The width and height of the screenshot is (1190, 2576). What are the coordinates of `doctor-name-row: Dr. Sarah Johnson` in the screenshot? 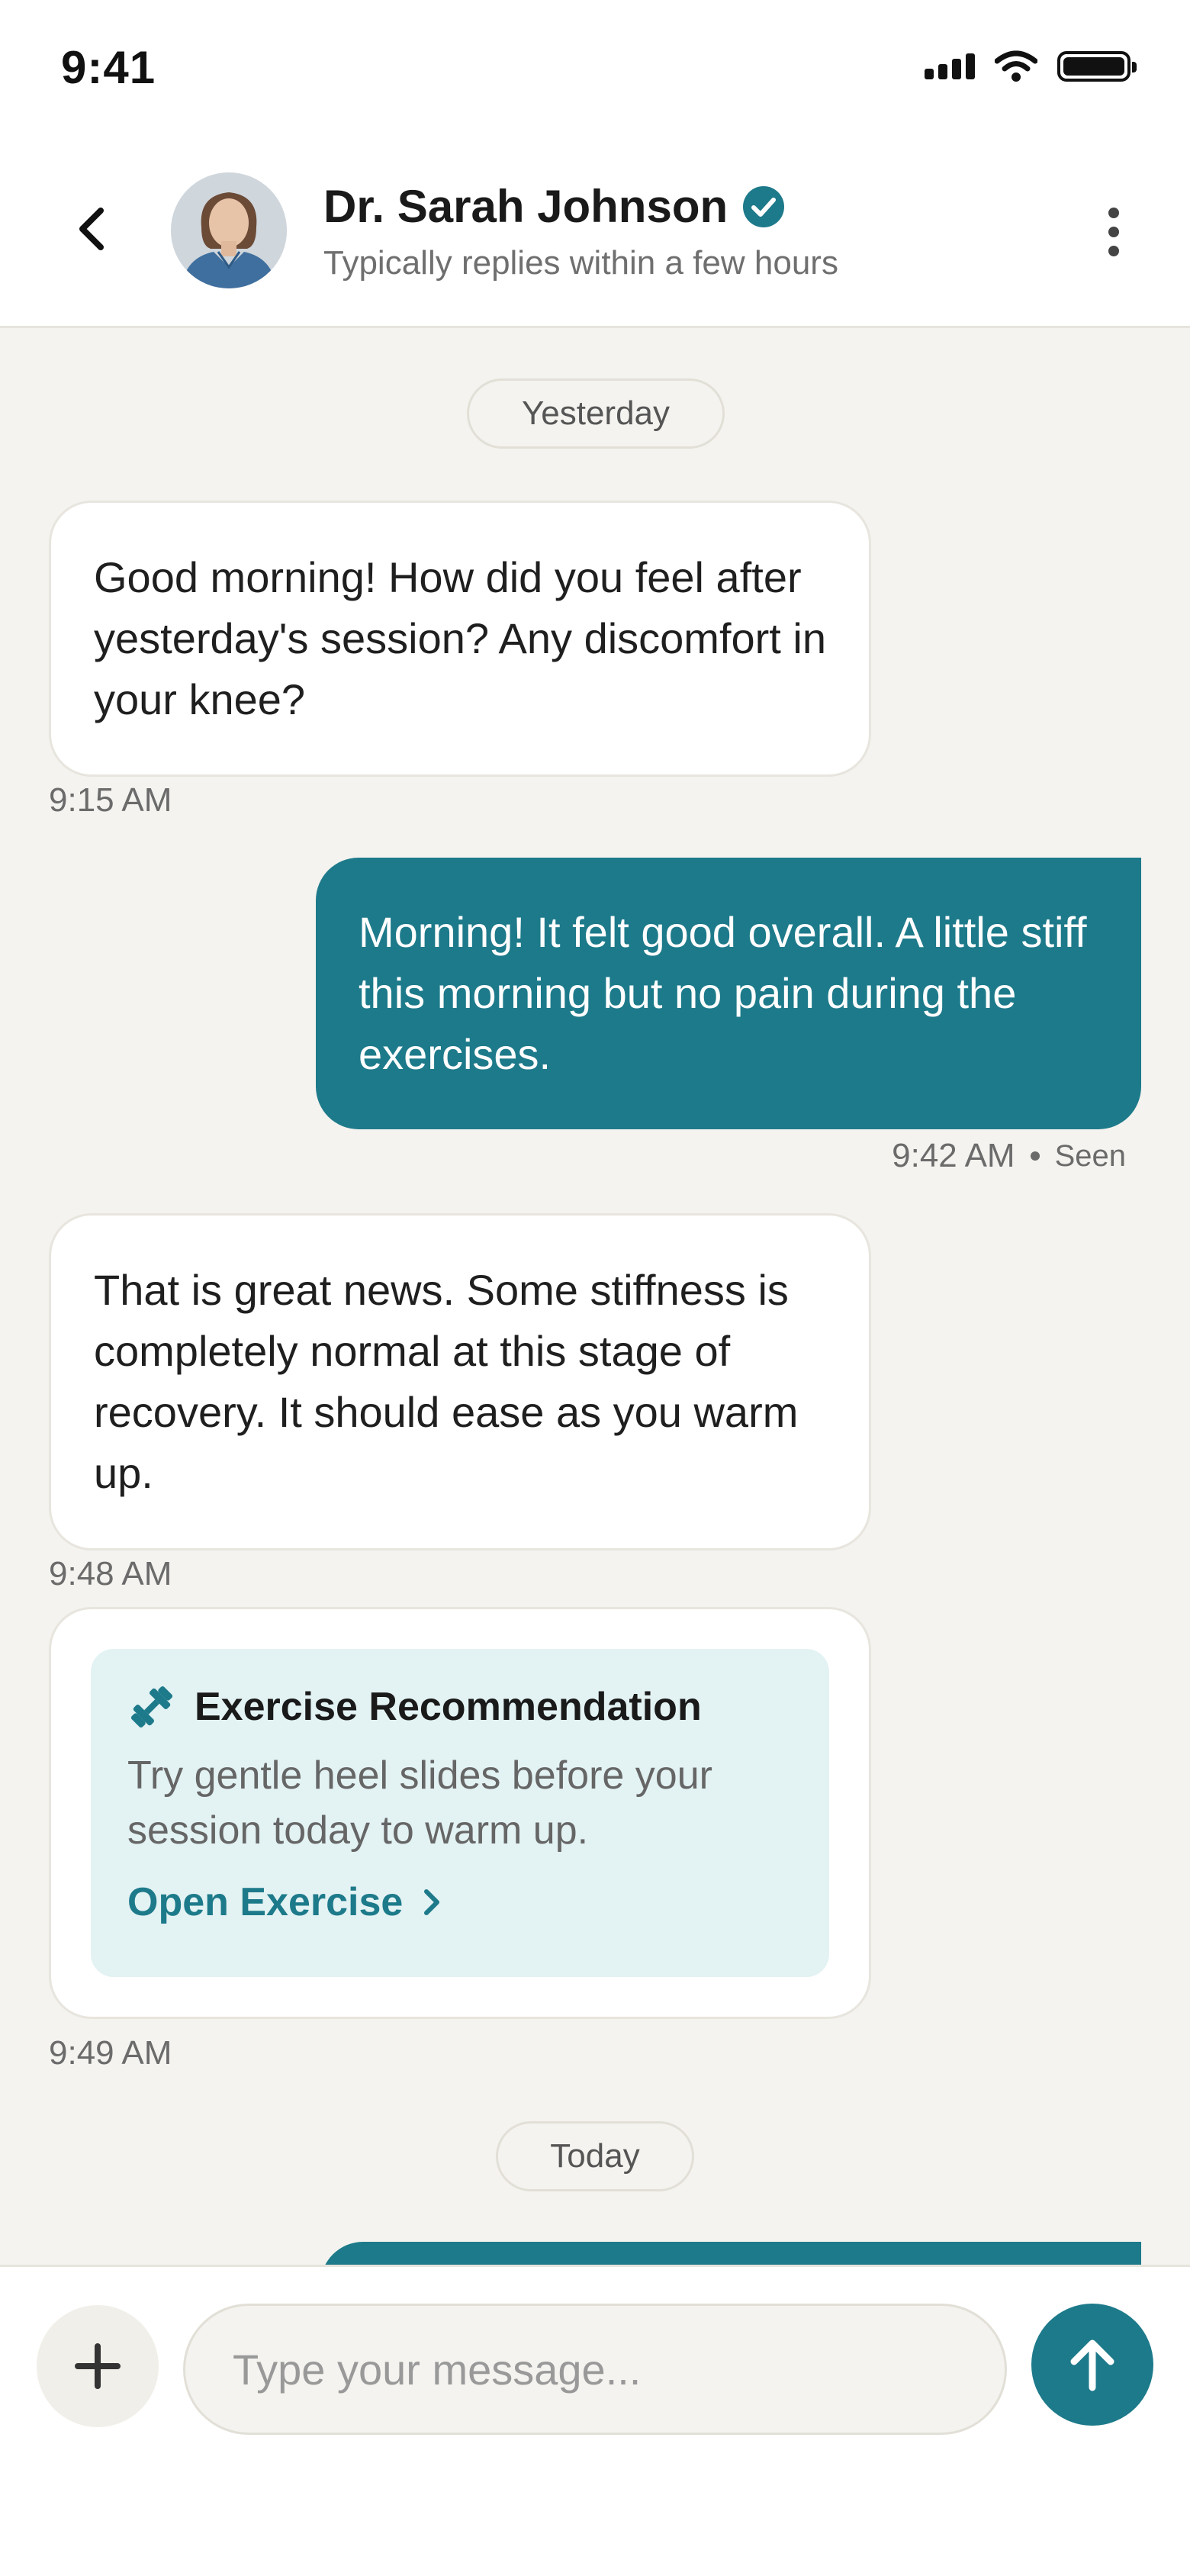 It's located at (554, 206).